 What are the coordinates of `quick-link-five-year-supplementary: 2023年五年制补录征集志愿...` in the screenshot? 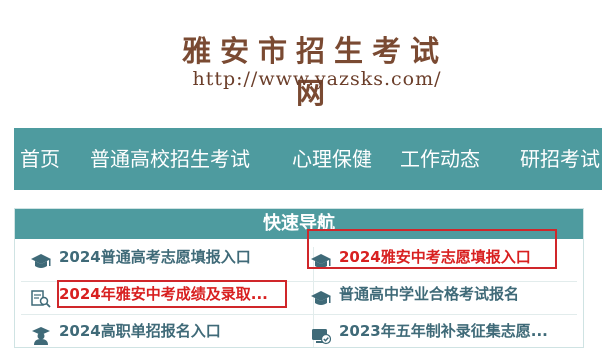 It's located at (447, 331).